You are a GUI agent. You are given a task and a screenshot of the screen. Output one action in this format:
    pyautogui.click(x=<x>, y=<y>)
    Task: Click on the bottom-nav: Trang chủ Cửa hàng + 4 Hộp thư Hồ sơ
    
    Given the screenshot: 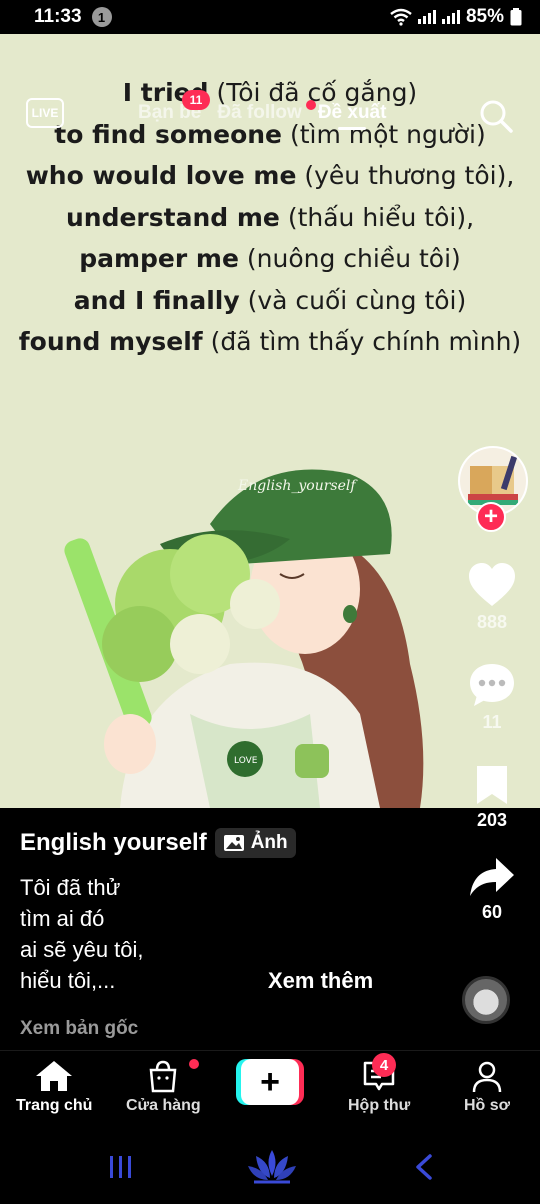 What is the action you would take?
    pyautogui.click(x=270, y=1090)
    